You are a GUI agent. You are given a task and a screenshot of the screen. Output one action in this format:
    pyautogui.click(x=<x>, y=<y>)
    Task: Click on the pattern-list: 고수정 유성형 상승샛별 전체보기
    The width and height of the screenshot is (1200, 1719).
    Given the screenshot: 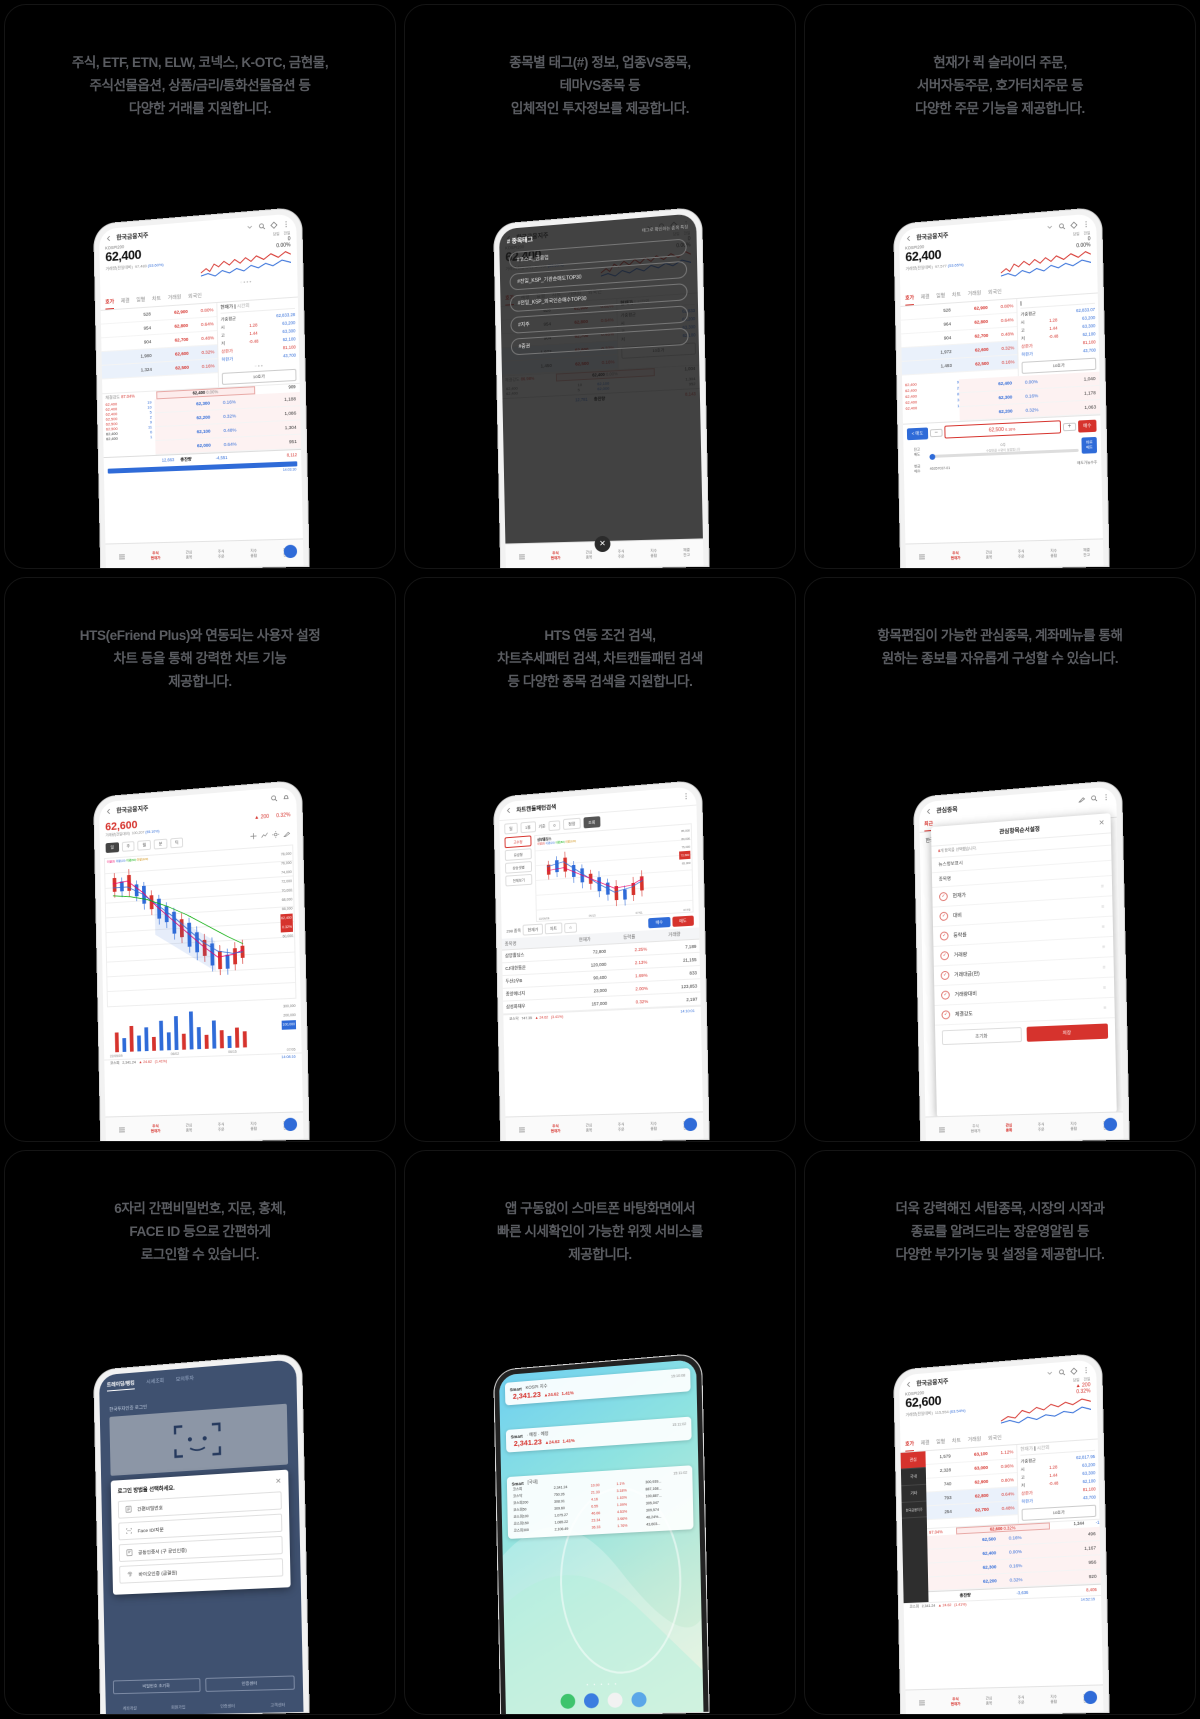 What is the action you would take?
    pyautogui.click(x=518, y=879)
    